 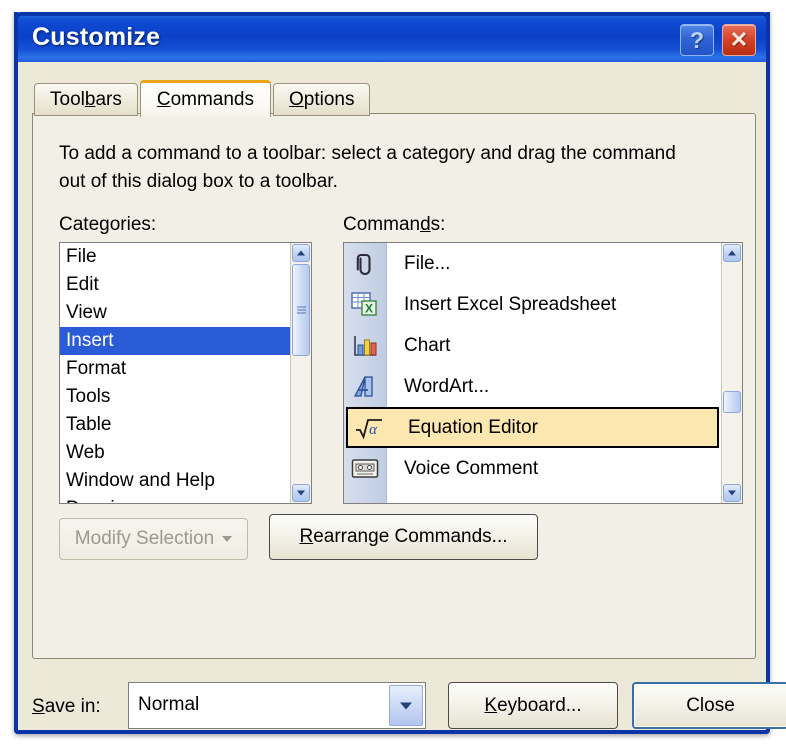 What do you see at coordinates (169, 704) in the screenshot?
I see `save-in-value: Normal` at bounding box center [169, 704].